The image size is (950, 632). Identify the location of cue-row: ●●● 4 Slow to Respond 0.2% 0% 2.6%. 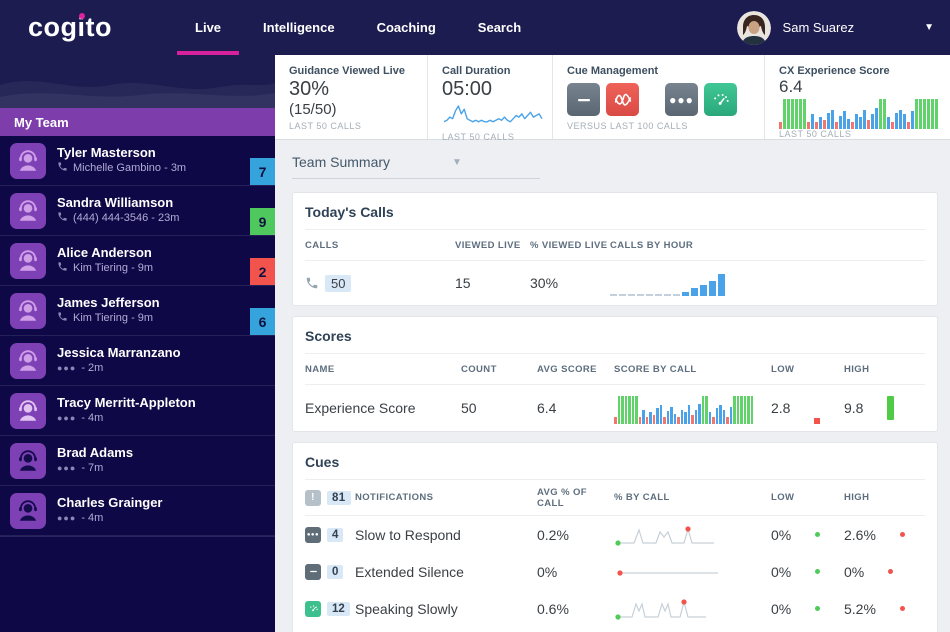
(615, 534).